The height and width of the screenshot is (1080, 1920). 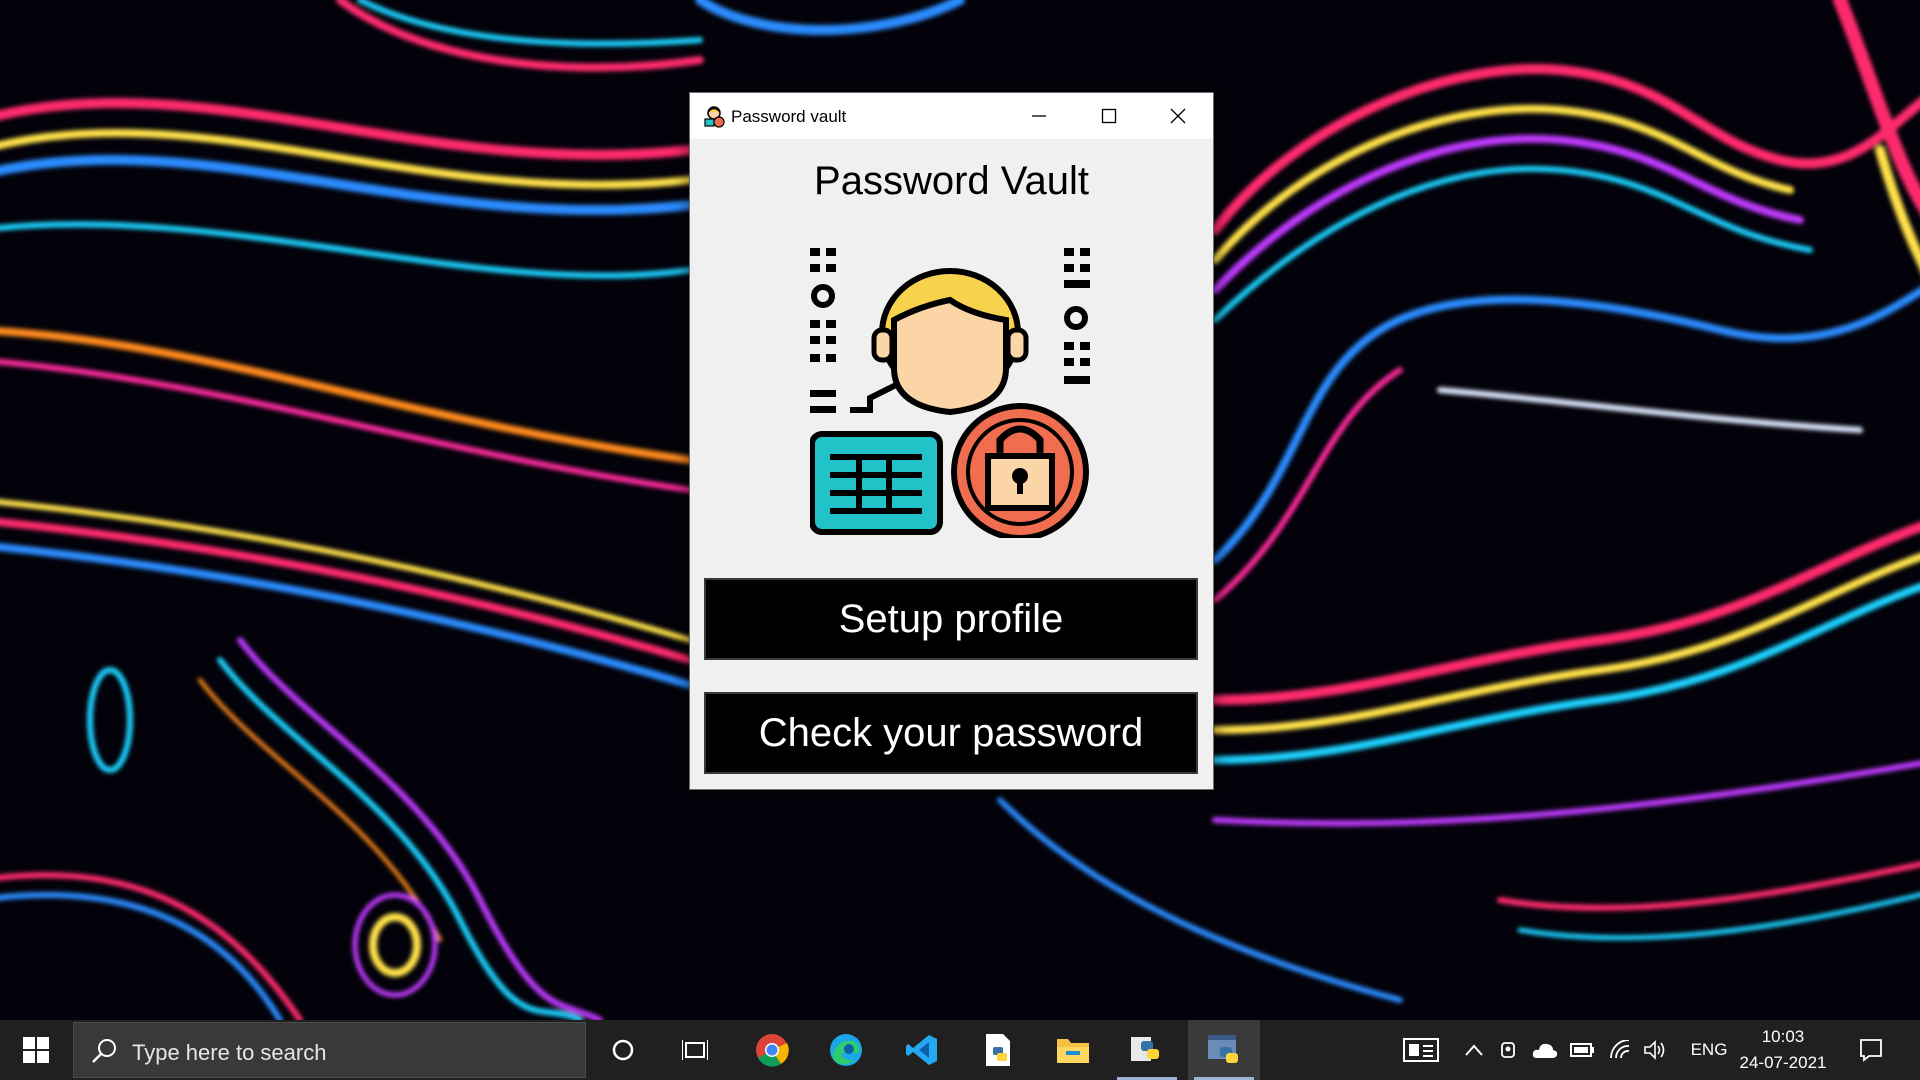 I want to click on chrome-icon, so click(x=772, y=1050).